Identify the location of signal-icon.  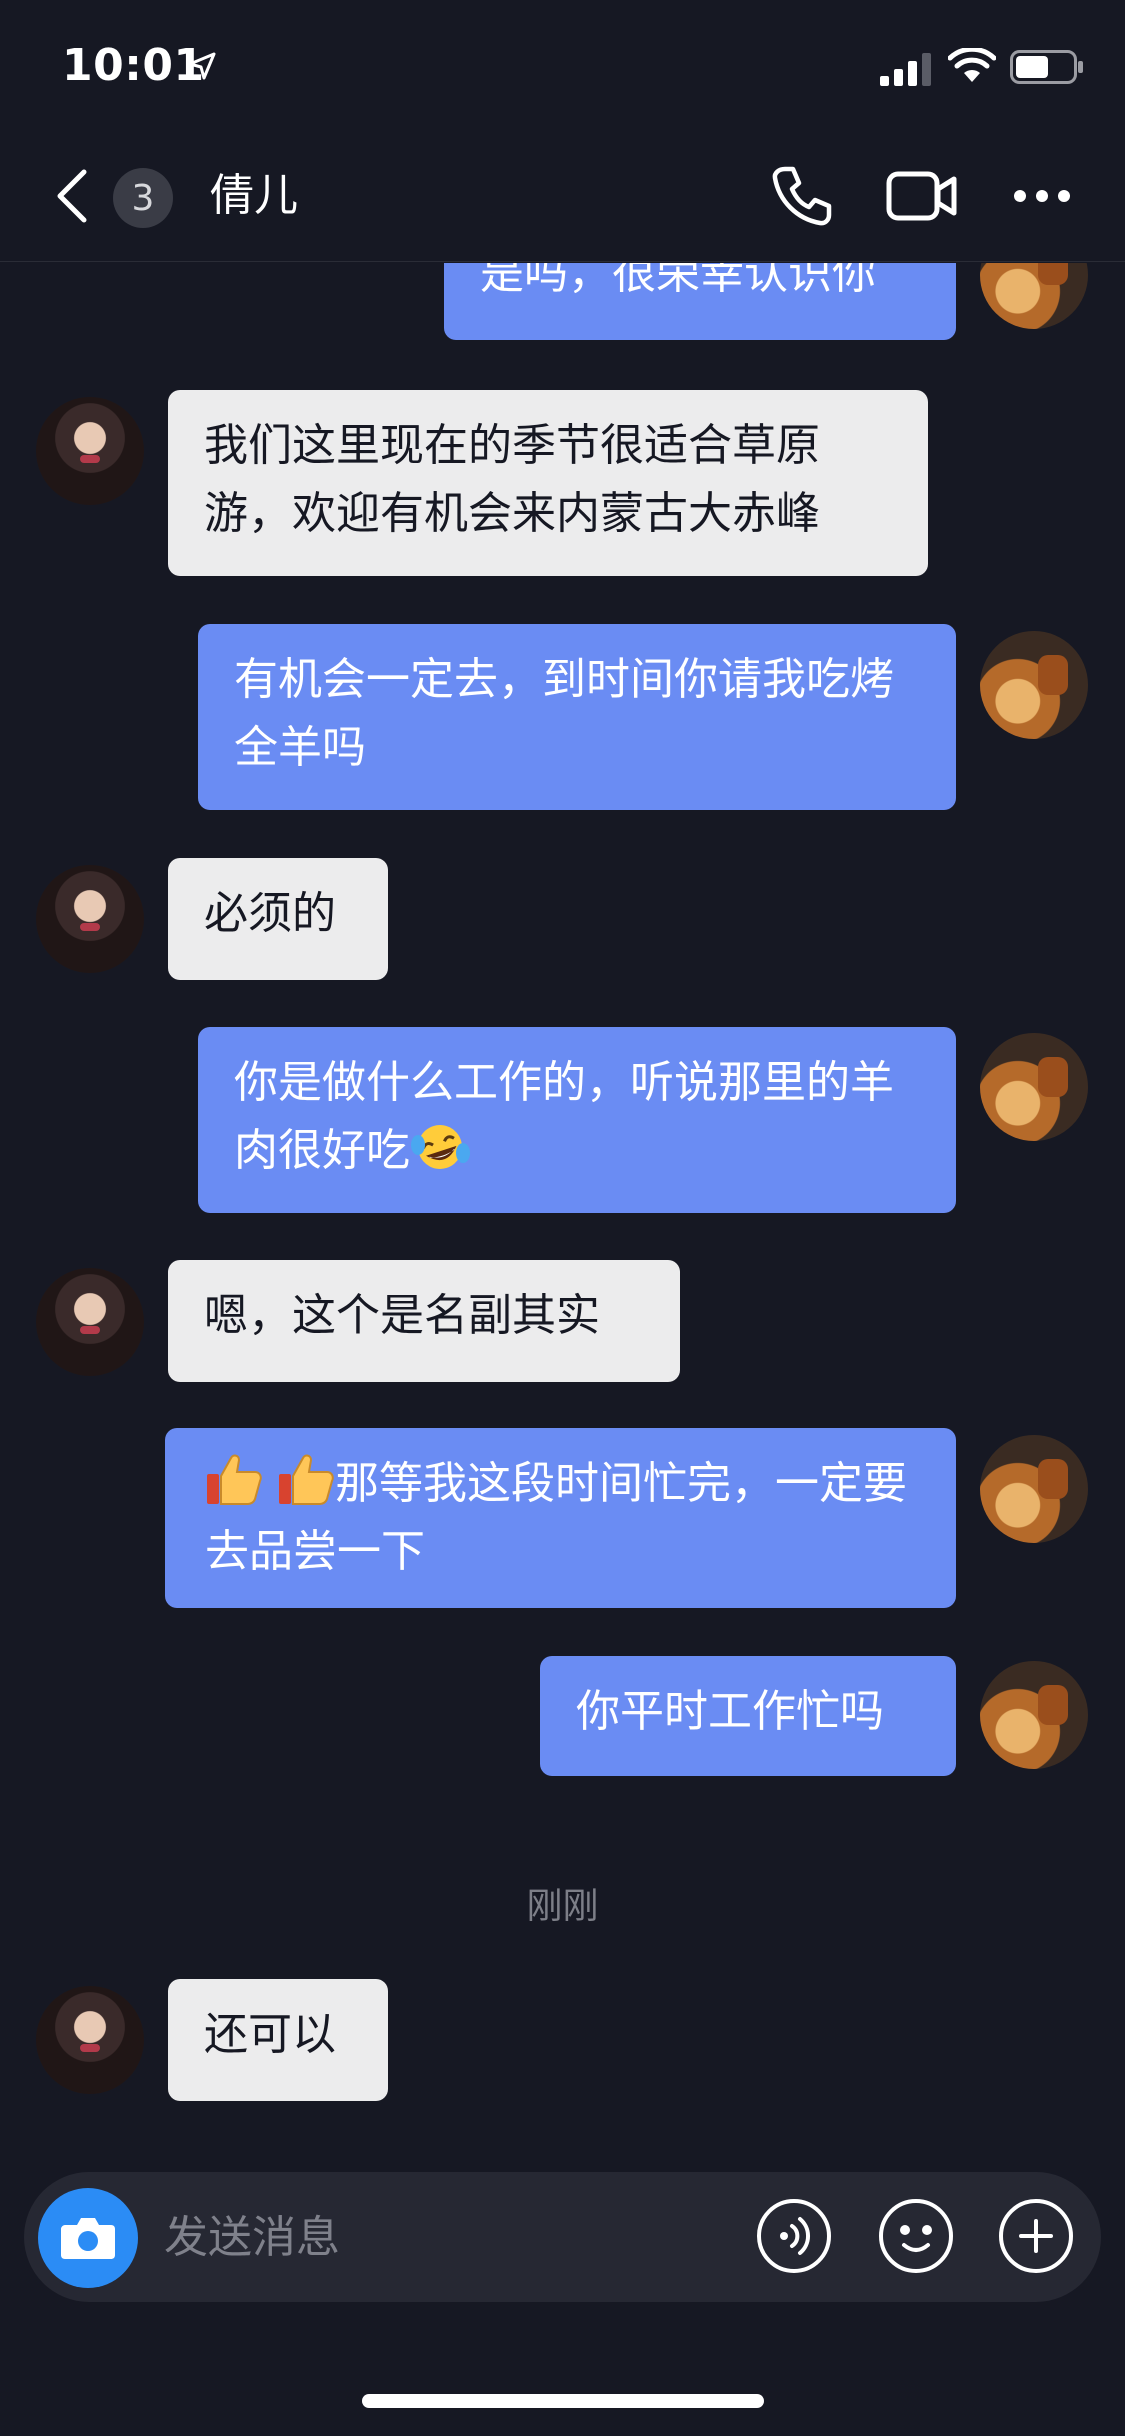
(905, 69).